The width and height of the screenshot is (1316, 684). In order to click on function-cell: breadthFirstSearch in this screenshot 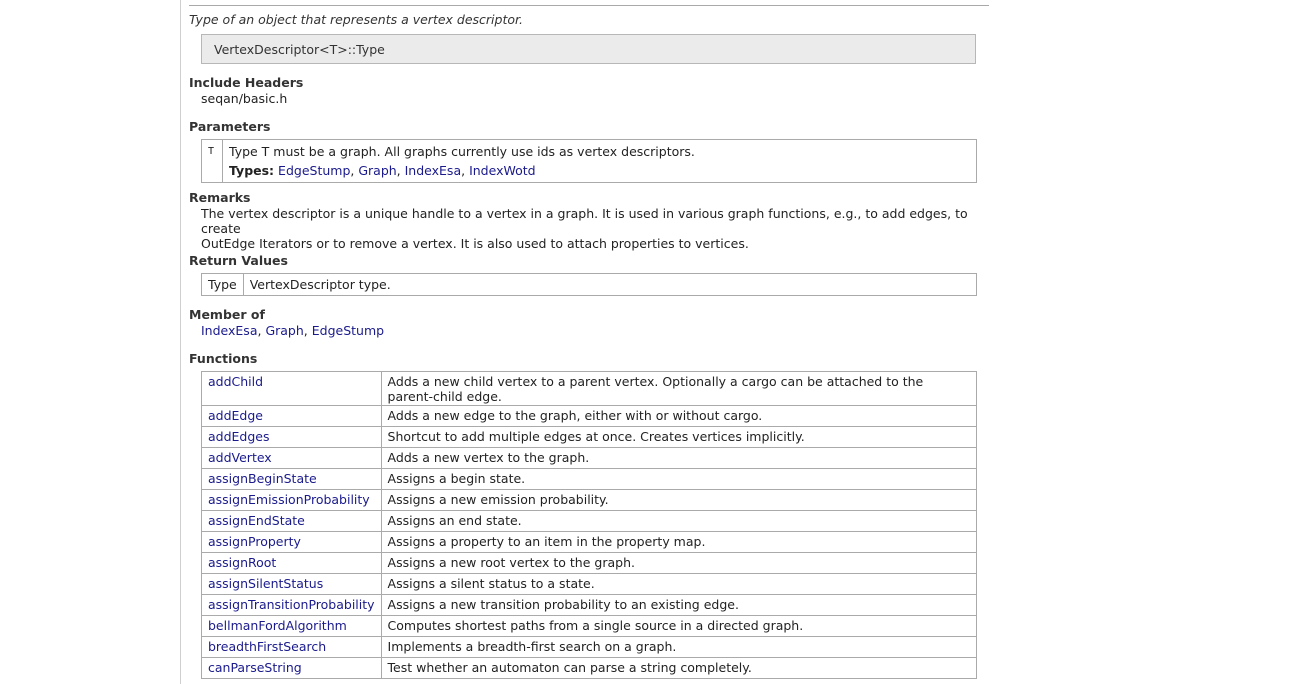, I will do `click(291, 647)`.